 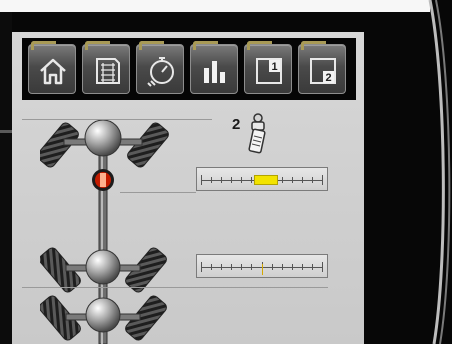 I want to click on memory-card-icon, so click(x=108, y=71).